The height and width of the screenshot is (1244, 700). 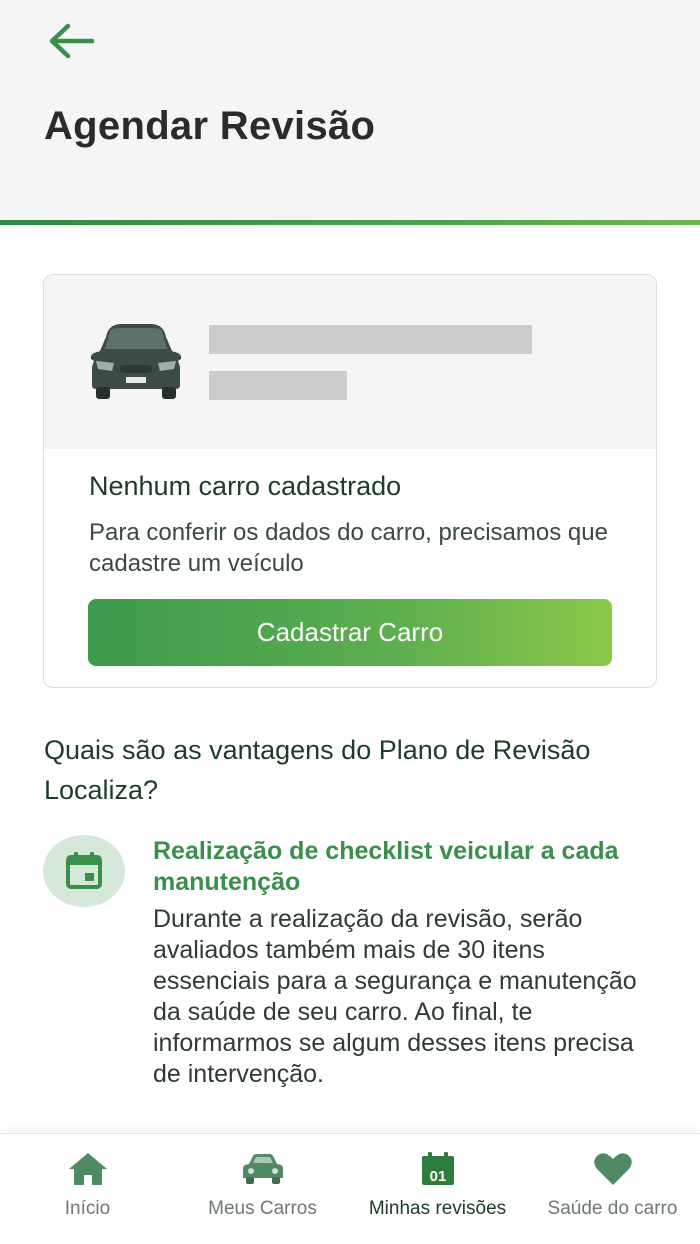 I want to click on calendar-icon: 01, so click(x=437, y=1168).